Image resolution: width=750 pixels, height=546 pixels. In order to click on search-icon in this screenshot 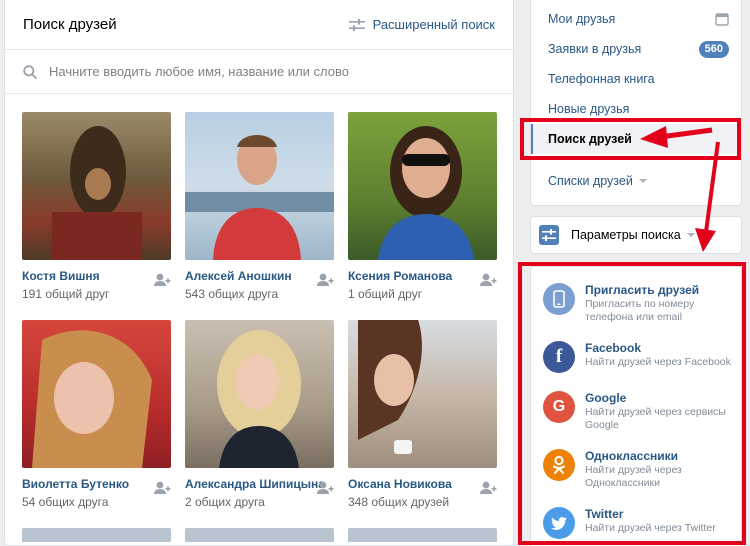, I will do `click(30, 71)`.